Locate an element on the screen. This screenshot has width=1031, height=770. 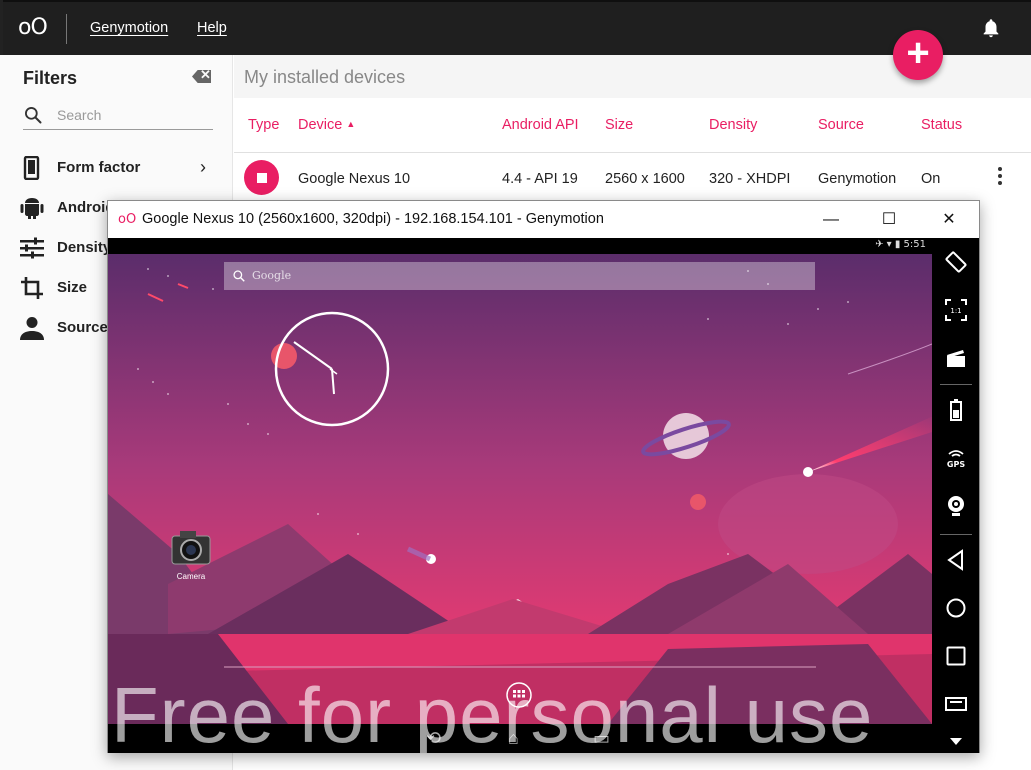
more-tools-button is located at coordinates (955, 740).